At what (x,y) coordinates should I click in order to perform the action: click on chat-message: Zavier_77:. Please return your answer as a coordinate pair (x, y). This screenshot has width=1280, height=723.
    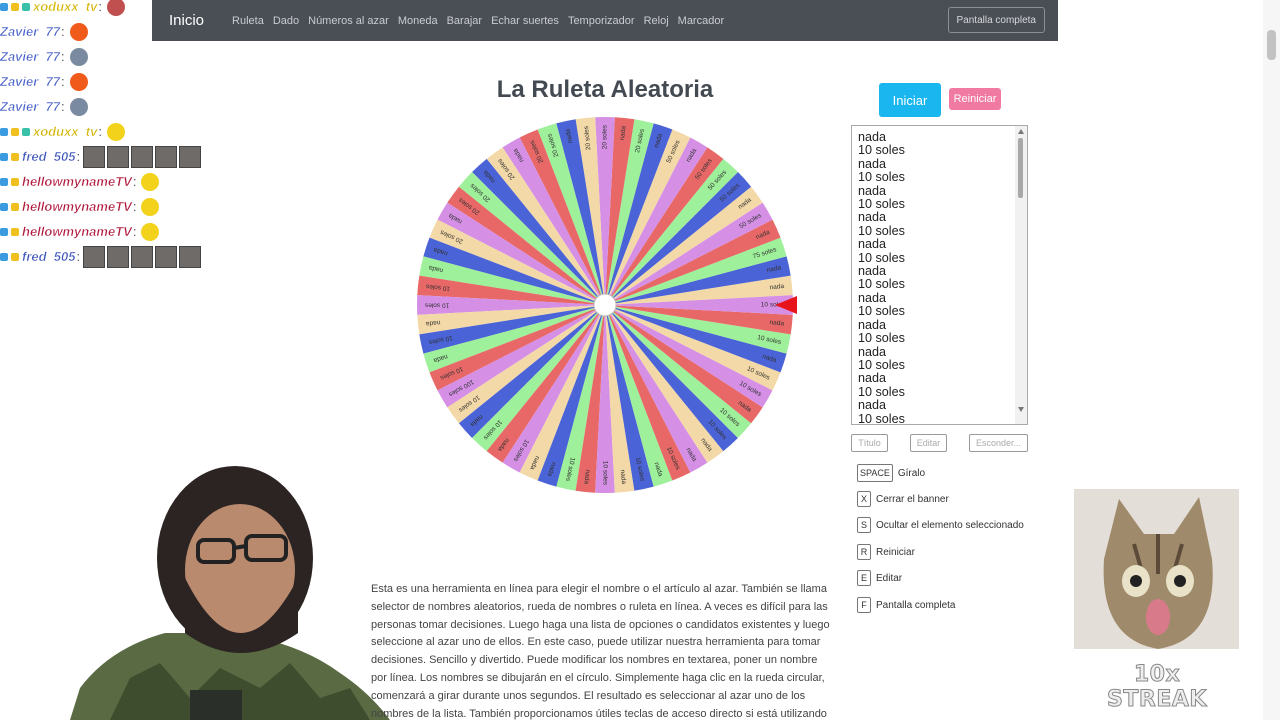
    Looking at the image, I should click on (107, 56).